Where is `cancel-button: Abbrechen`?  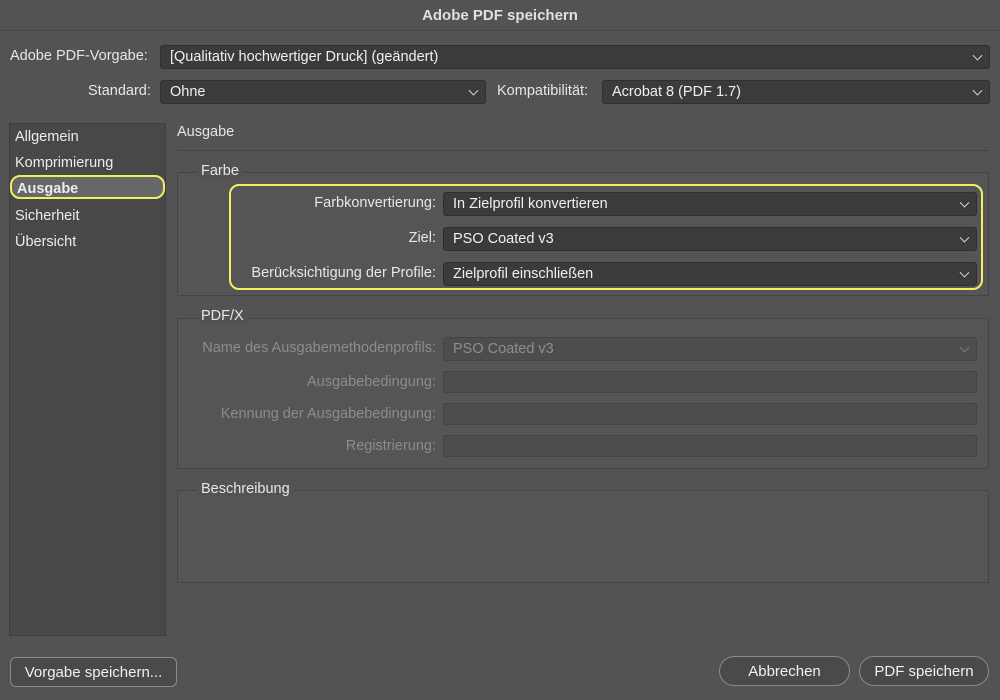
cancel-button: Abbrechen is located at coordinates (784, 671).